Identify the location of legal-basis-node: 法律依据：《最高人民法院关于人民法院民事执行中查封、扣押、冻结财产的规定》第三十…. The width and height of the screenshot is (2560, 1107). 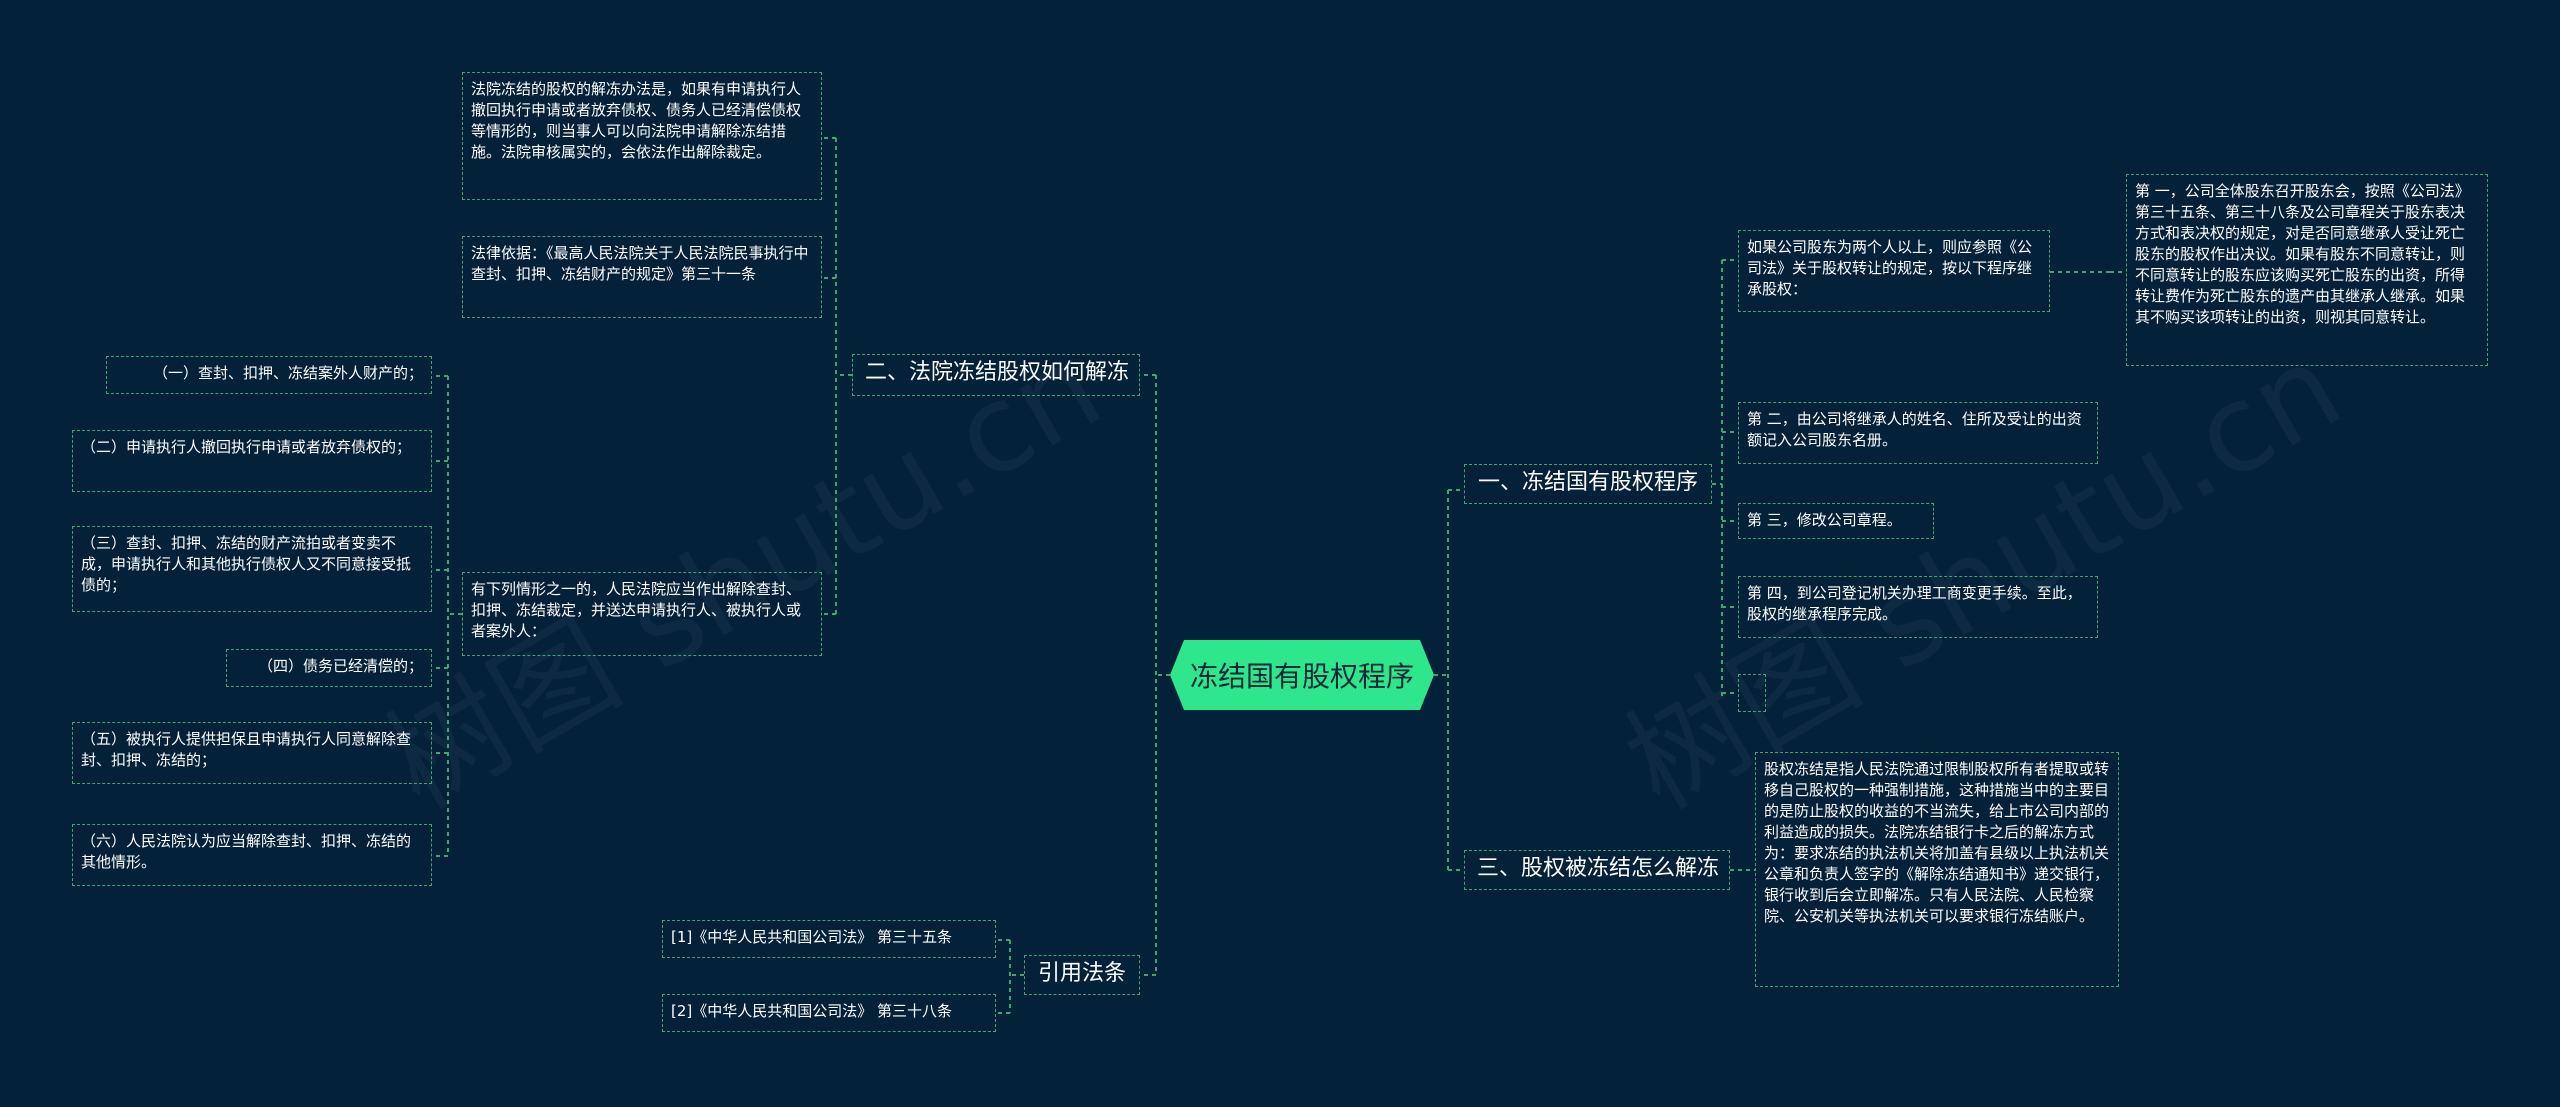
(642, 277).